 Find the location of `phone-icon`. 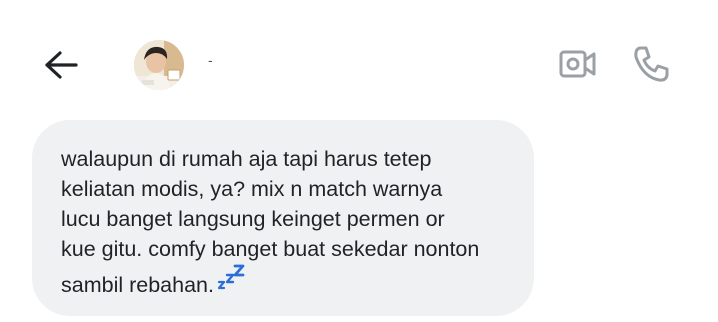

phone-icon is located at coordinates (651, 64).